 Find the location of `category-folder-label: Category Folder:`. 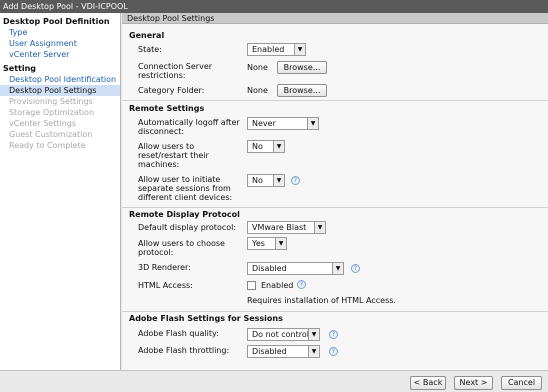

category-folder-label: Category Folder: is located at coordinates (171, 90).